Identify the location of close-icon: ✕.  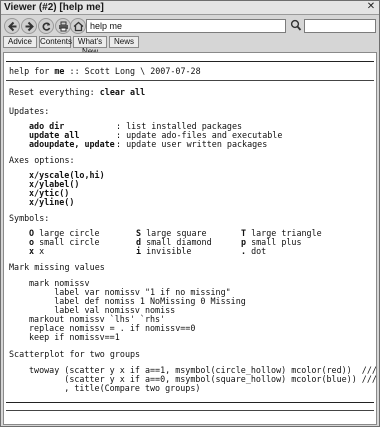
(371, 7).